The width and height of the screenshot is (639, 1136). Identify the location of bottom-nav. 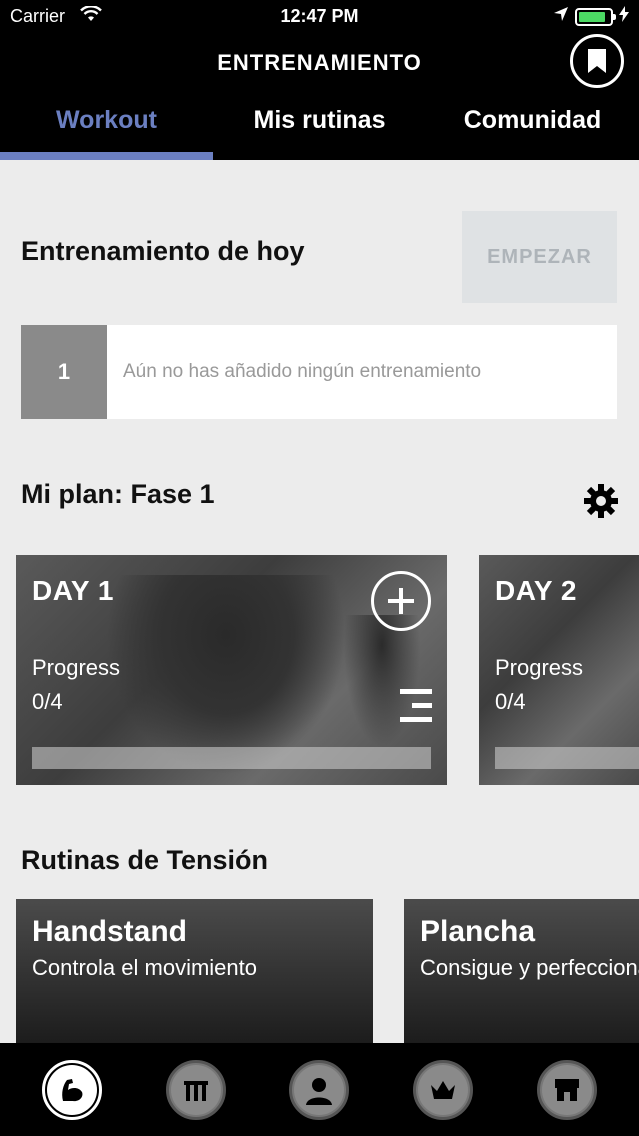
(319, 1089).